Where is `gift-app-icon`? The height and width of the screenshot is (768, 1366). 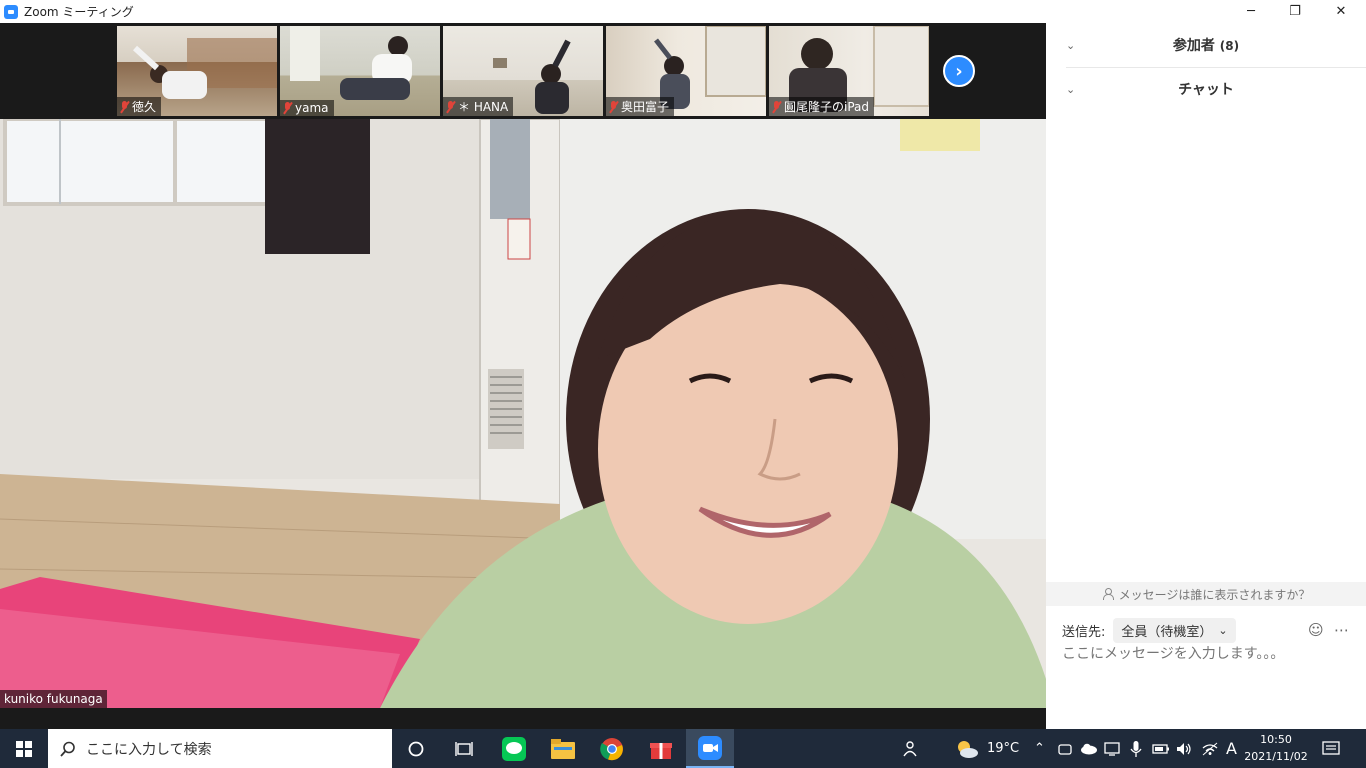
gift-app-icon is located at coordinates (661, 748).